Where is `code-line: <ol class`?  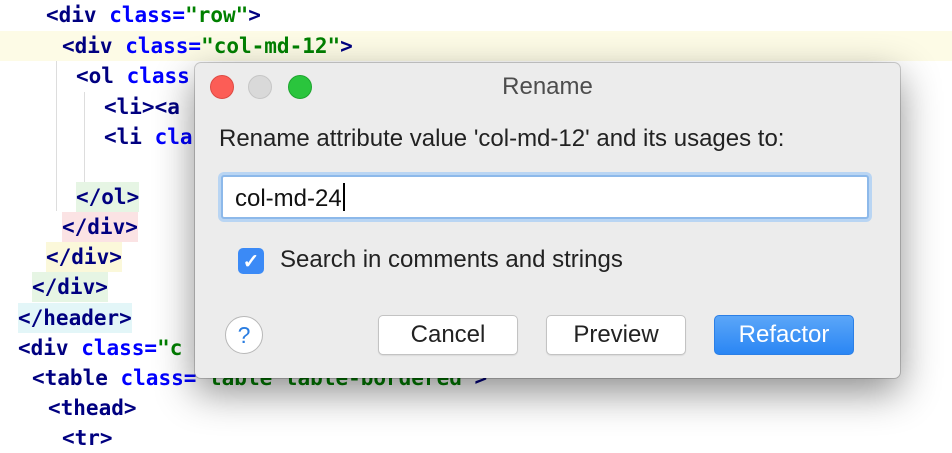 code-line: <ol class is located at coordinates (133, 76).